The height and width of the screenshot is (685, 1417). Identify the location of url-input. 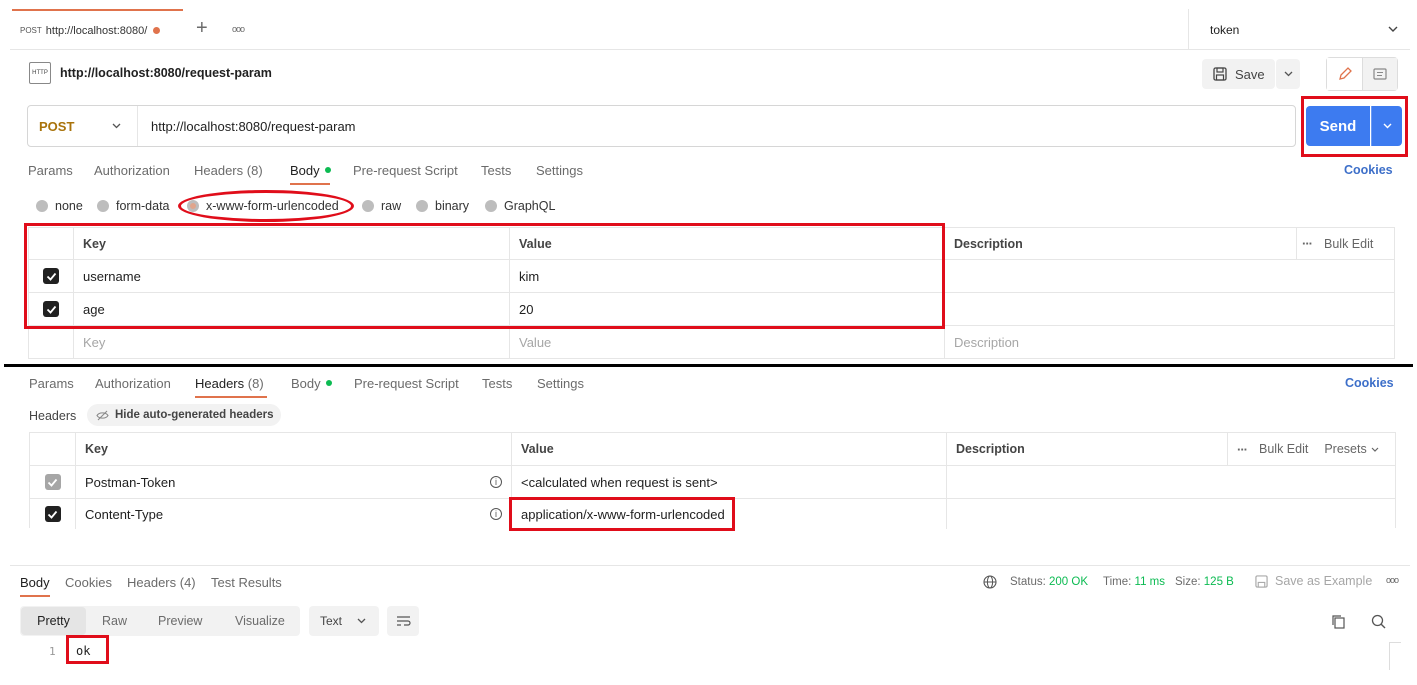
(715, 126).